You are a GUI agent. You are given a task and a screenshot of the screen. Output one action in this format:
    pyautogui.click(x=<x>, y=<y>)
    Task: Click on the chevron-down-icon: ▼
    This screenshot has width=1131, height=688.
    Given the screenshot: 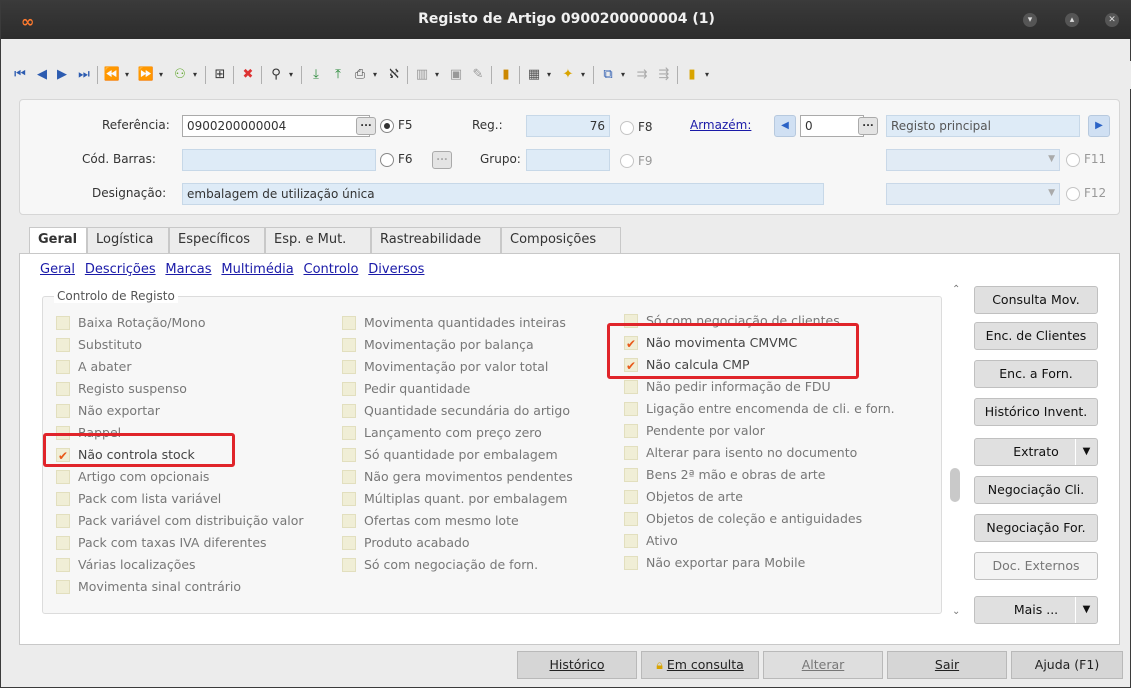 What is the action you would take?
    pyautogui.click(x=1086, y=452)
    